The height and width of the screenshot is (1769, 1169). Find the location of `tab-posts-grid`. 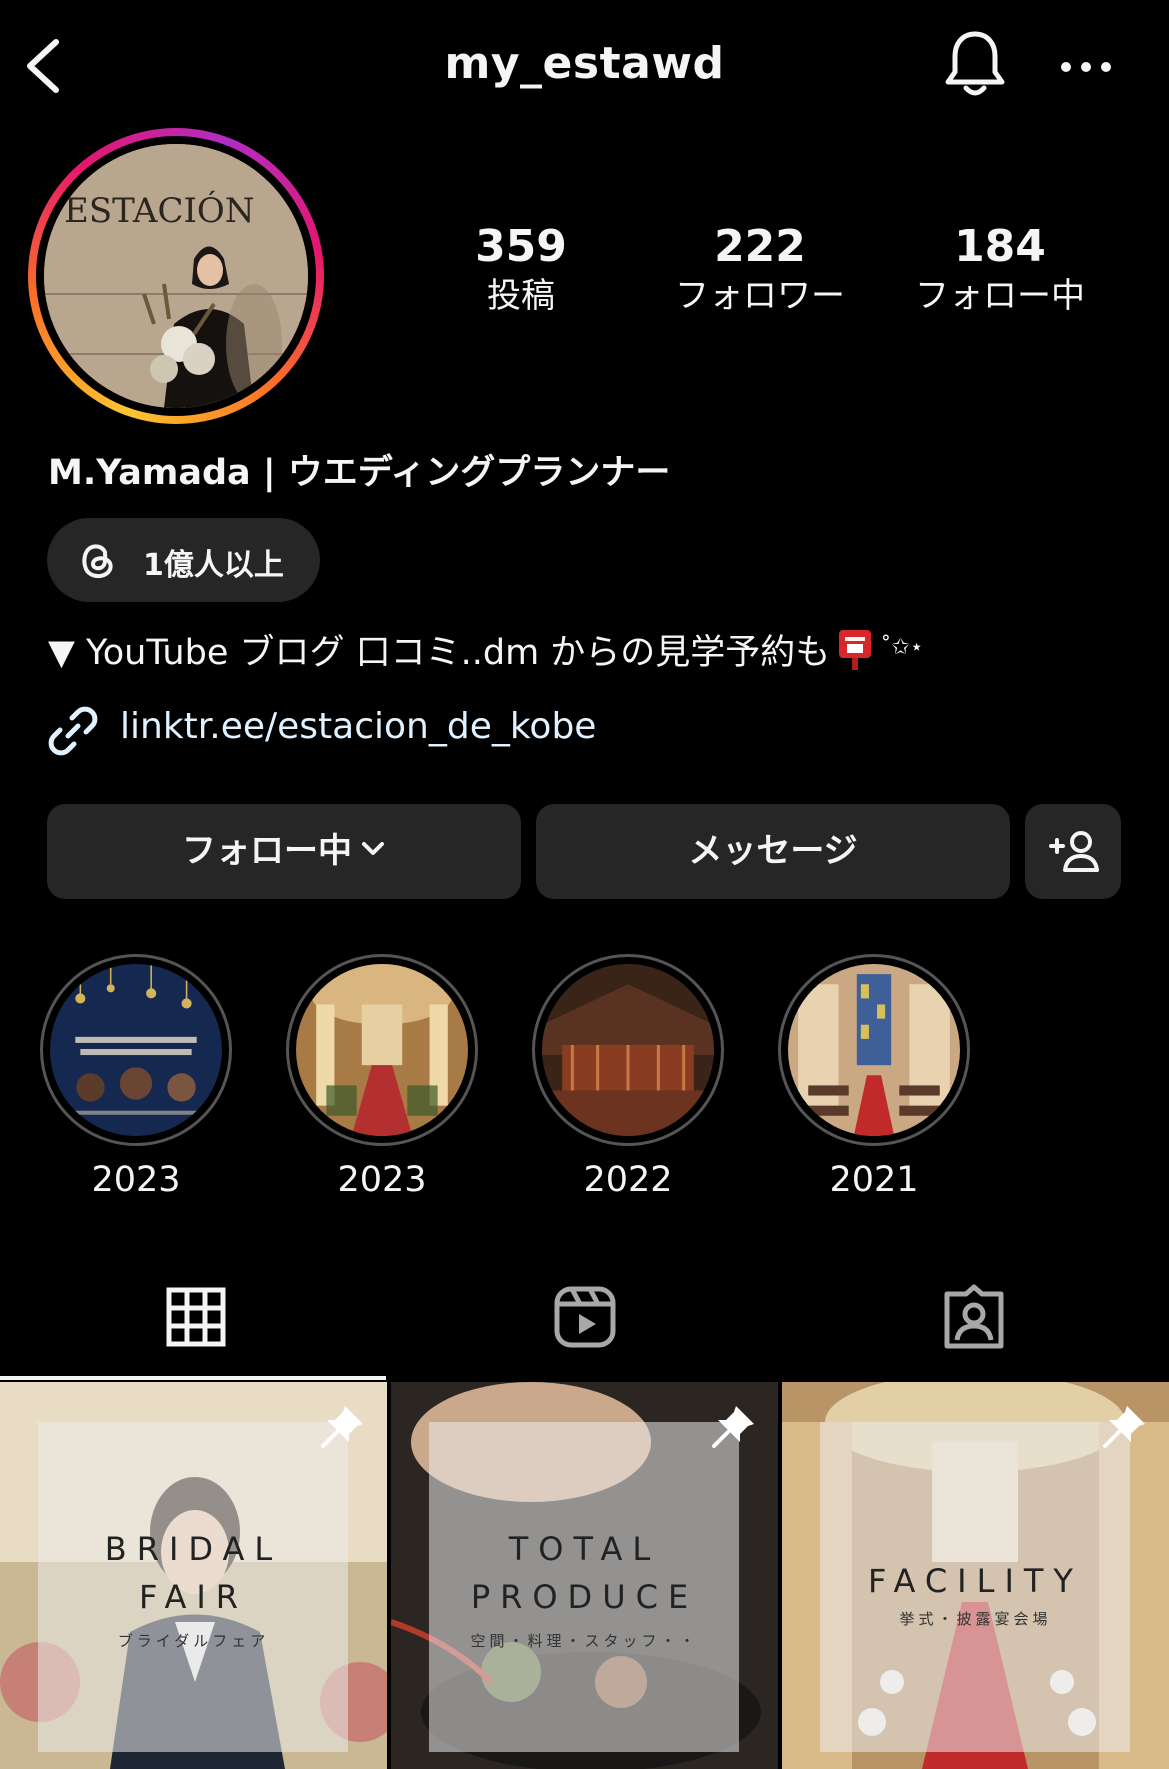

tab-posts-grid is located at coordinates (194, 1326).